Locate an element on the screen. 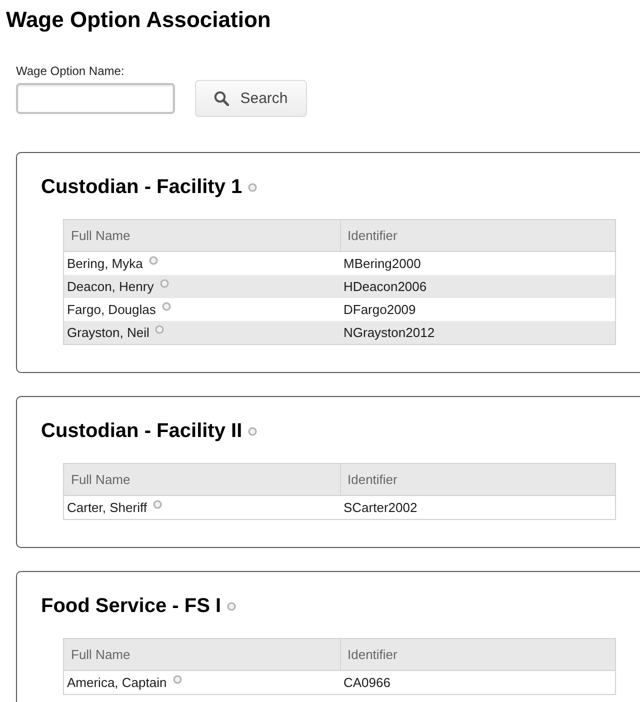 This screenshot has width=640, height=702. identifier-text: HDeacon2006 is located at coordinates (385, 286).